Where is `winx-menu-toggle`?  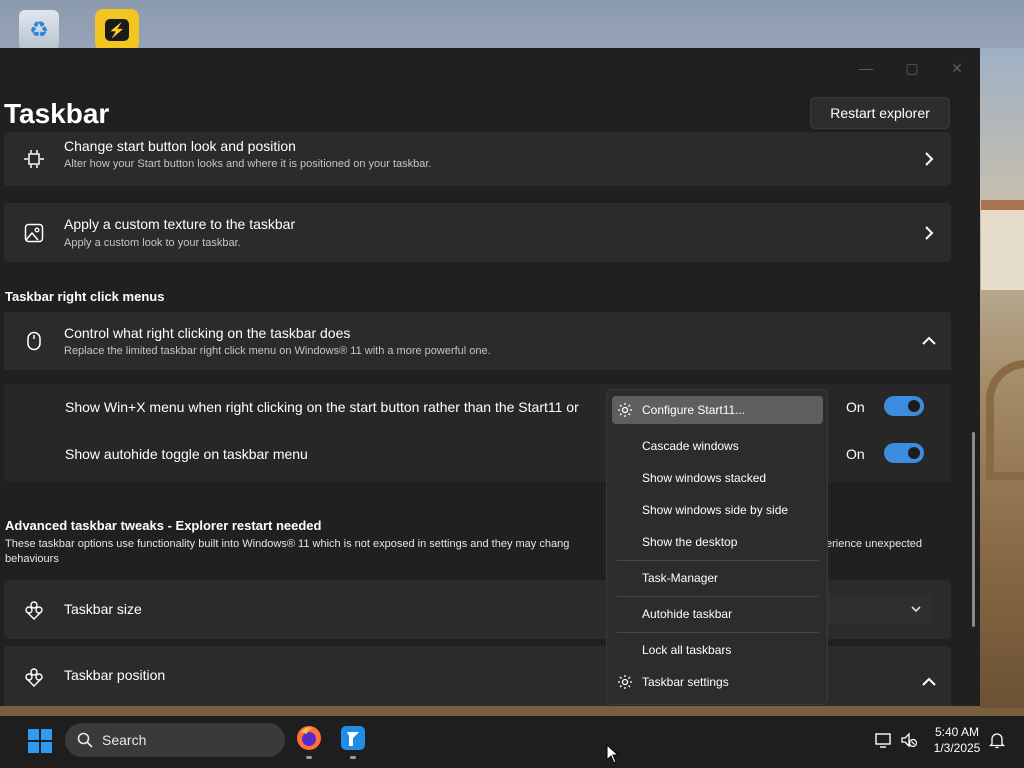
winx-menu-toggle is located at coordinates (904, 406).